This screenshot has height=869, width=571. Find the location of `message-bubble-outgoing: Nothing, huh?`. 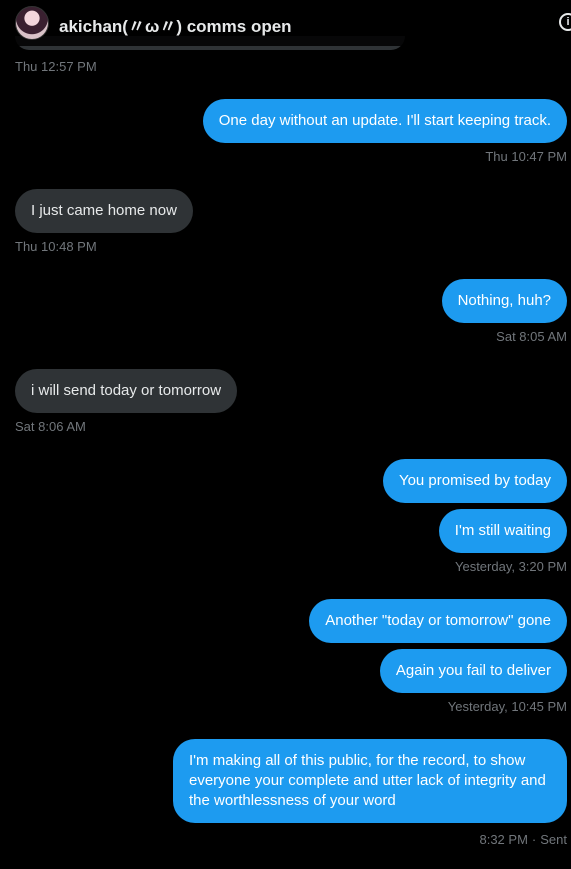

message-bubble-outgoing: Nothing, huh? is located at coordinates (504, 301).